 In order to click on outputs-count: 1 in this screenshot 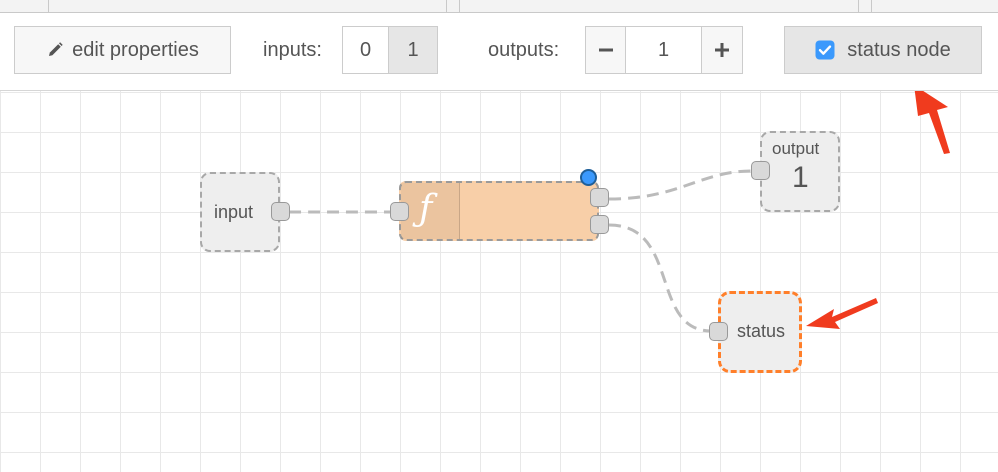, I will do `click(664, 50)`.